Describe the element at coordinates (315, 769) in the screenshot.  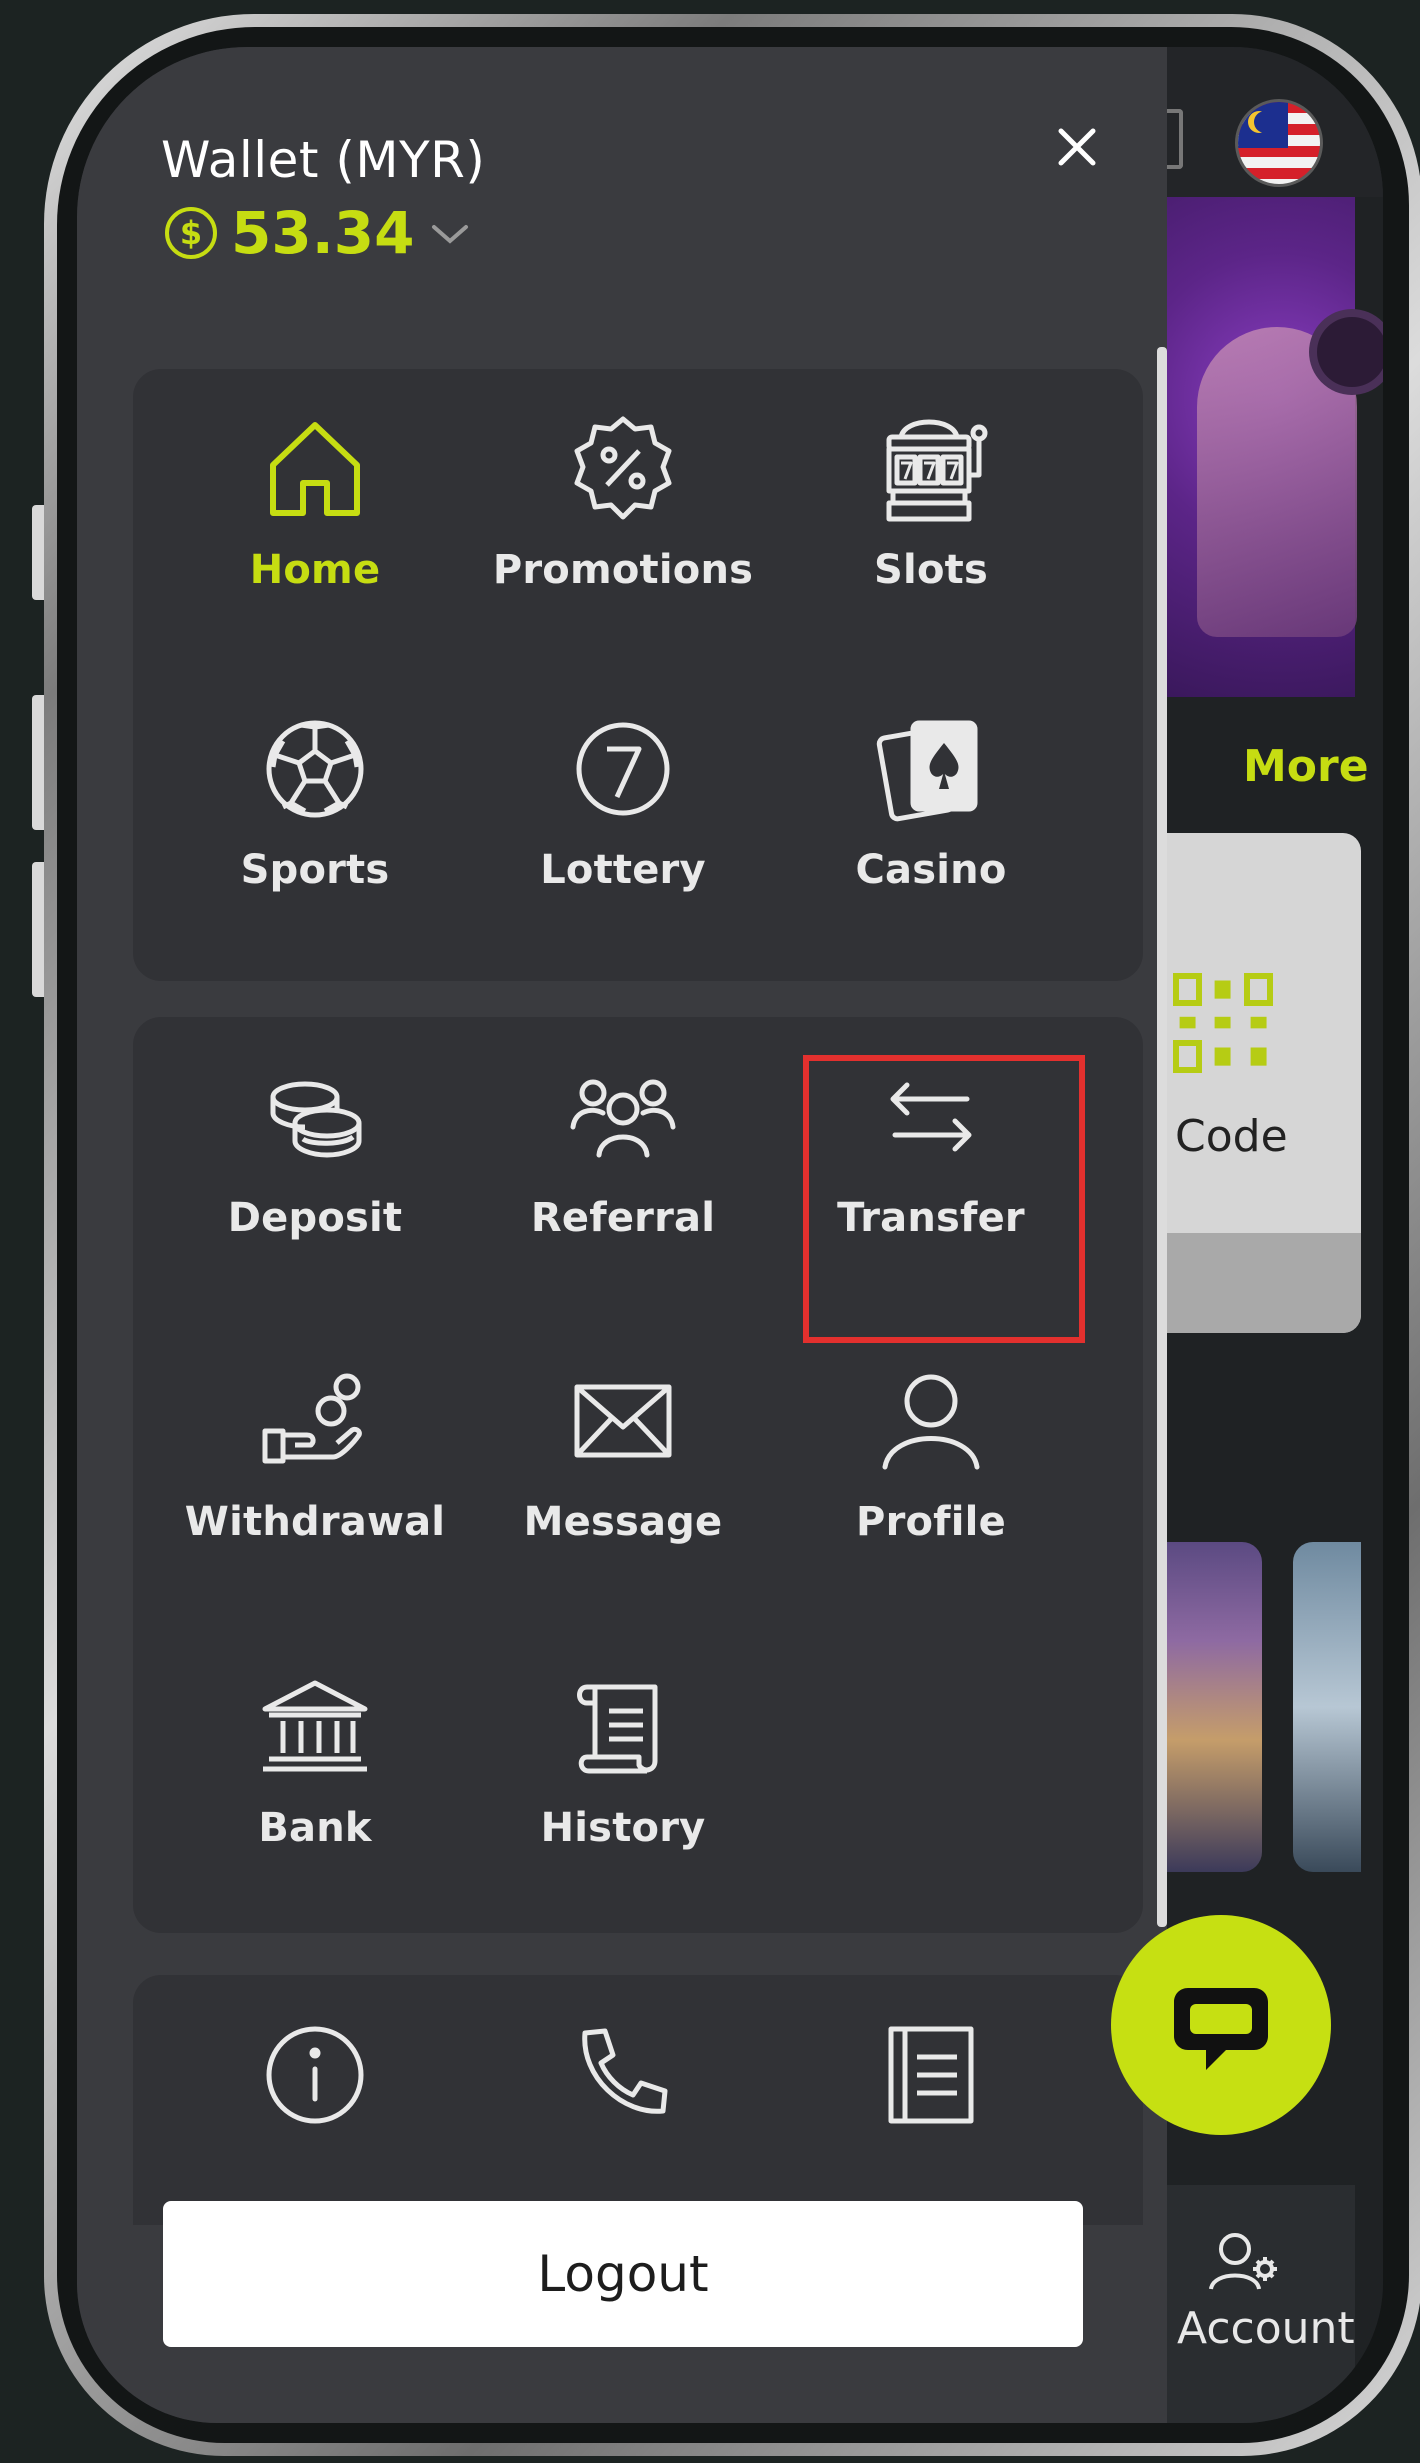
I see `soccer-ball-icon` at that location.